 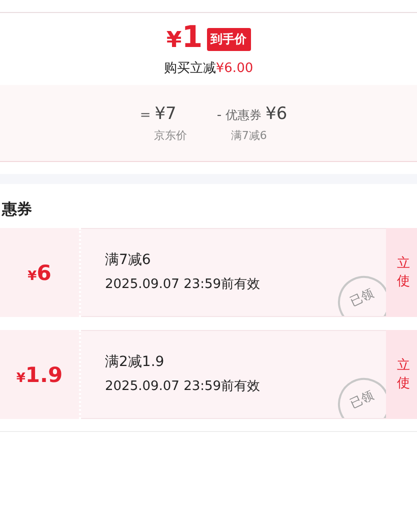 I want to click on coupon-condition: 满2减1.9, so click(x=135, y=362).